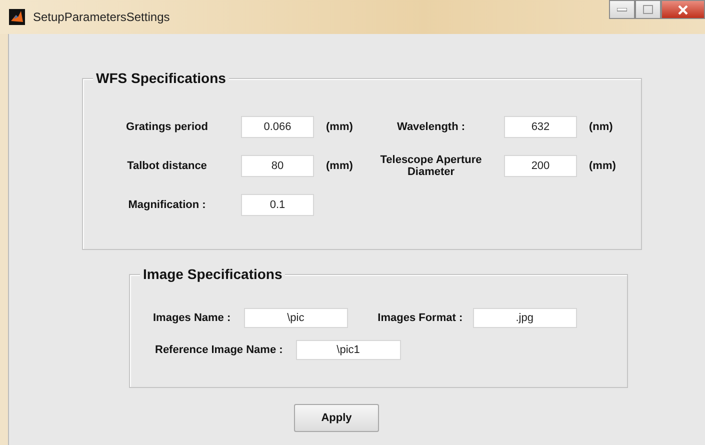 The image size is (705, 445). I want to click on input-field: .jpg, so click(524, 318).